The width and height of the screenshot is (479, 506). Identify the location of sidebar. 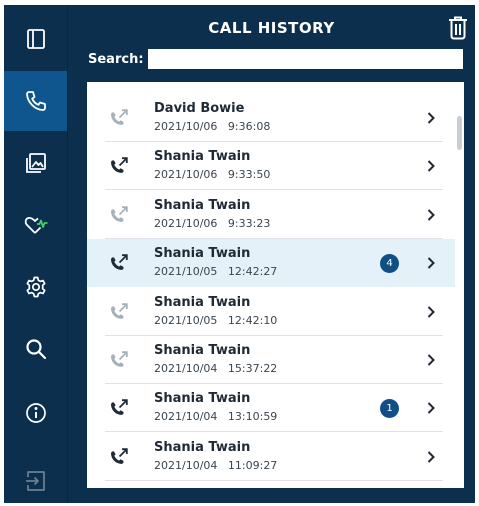
(35, 254).